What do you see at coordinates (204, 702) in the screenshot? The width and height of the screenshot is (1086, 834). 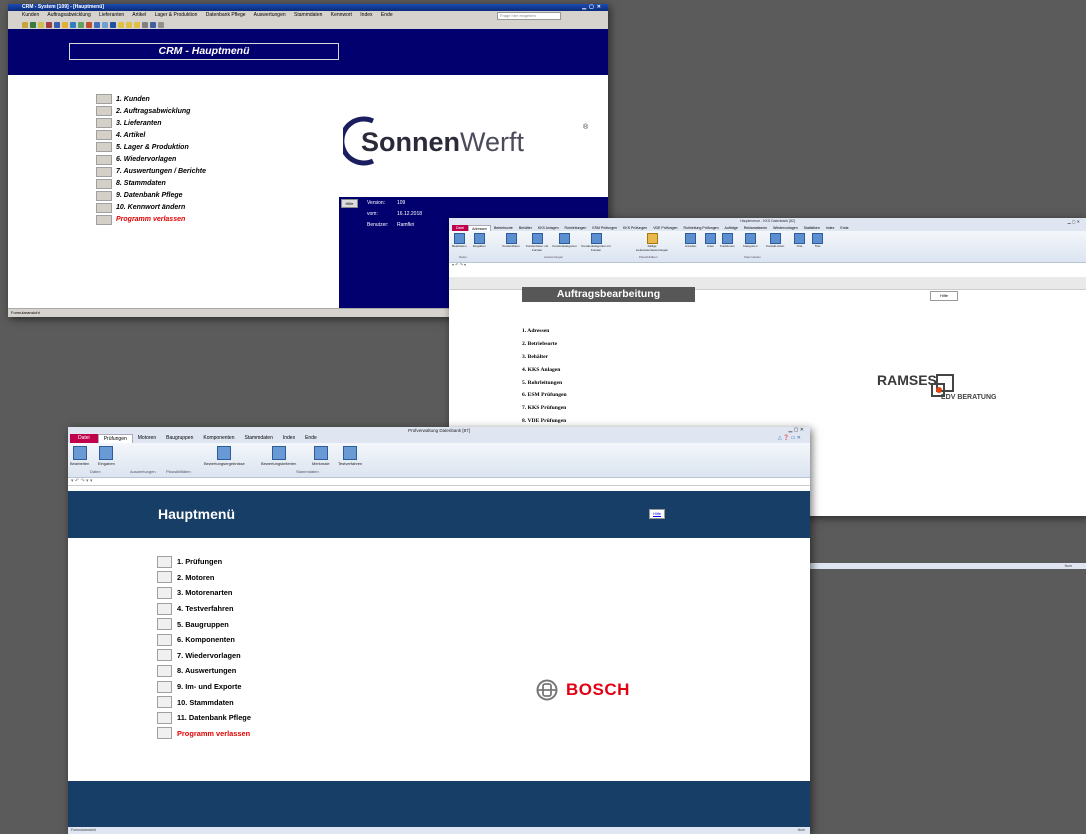 I see `bosch-nav-item: 10. Stammdaten` at bounding box center [204, 702].